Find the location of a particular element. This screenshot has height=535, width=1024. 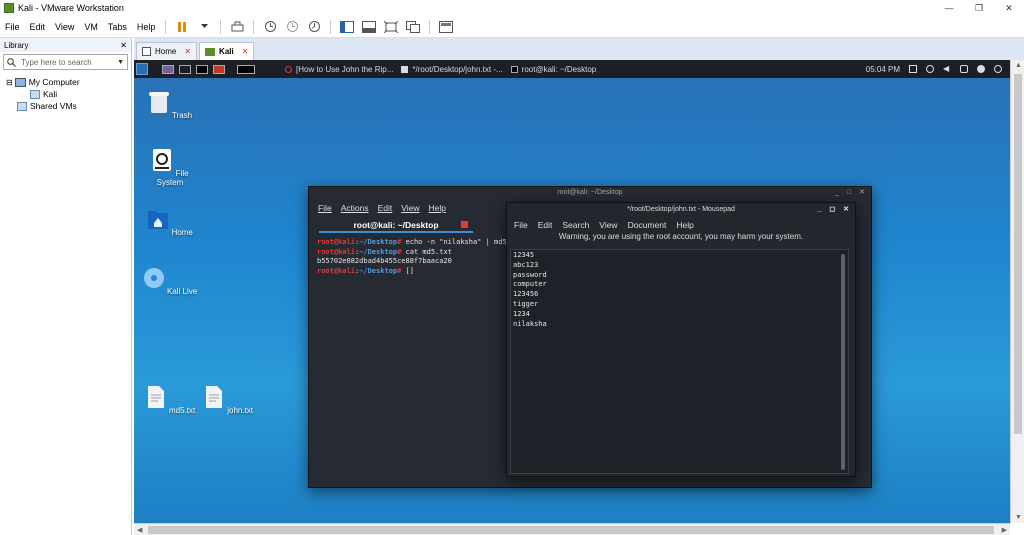

tab-kali: Kali ✕ is located at coordinates (227, 51).